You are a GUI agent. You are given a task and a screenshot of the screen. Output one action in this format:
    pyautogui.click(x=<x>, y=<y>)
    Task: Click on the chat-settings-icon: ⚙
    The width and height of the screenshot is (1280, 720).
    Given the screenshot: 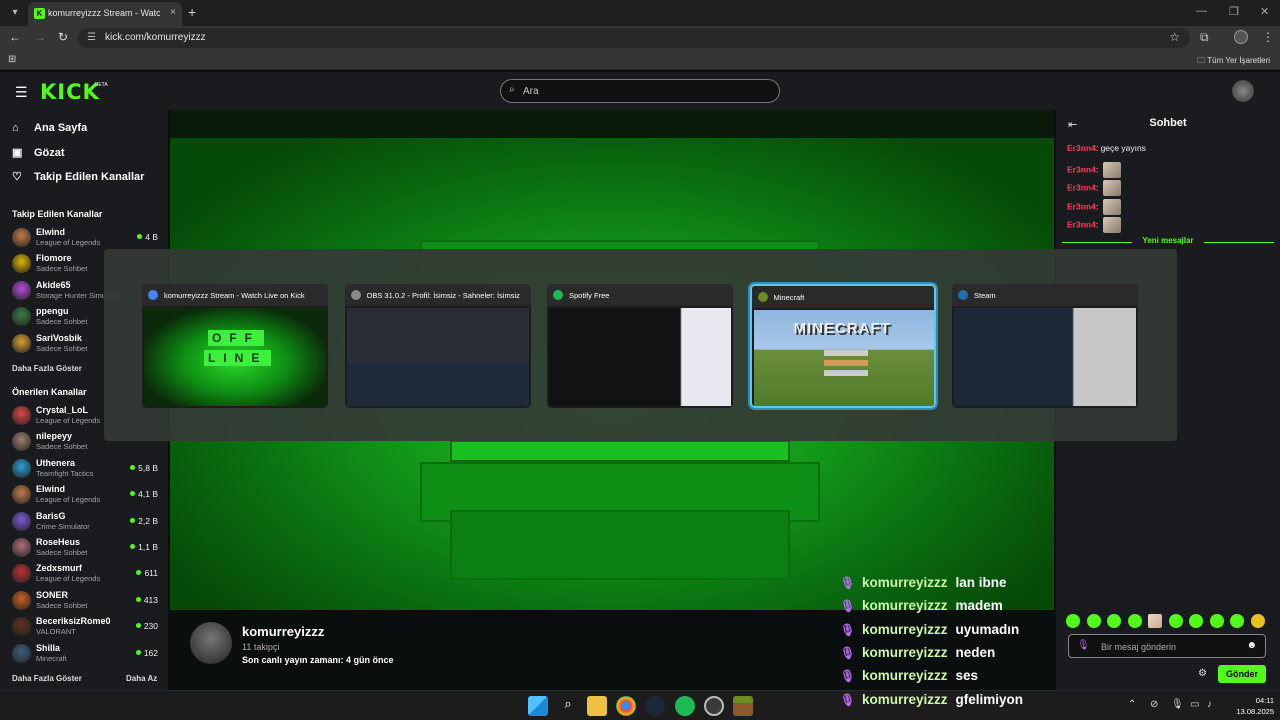 What is the action you would take?
    pyautogui.click(x=1202, y=673)
    